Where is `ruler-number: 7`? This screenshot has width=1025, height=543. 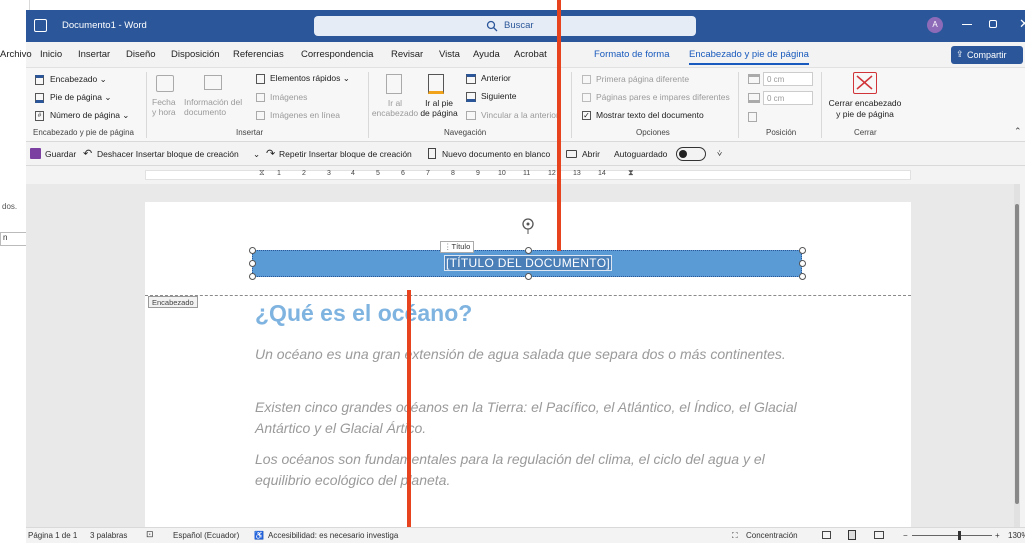
ruler-number: 7 is located at coordinates (428, 173).